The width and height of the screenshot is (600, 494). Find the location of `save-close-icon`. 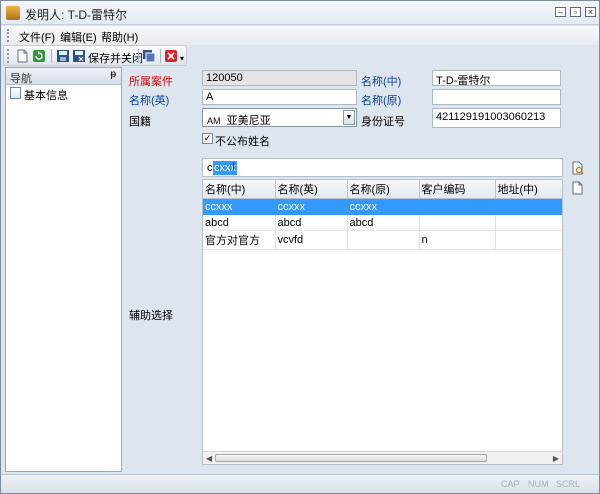

save-close-icon is located at coordinates (79, 56).